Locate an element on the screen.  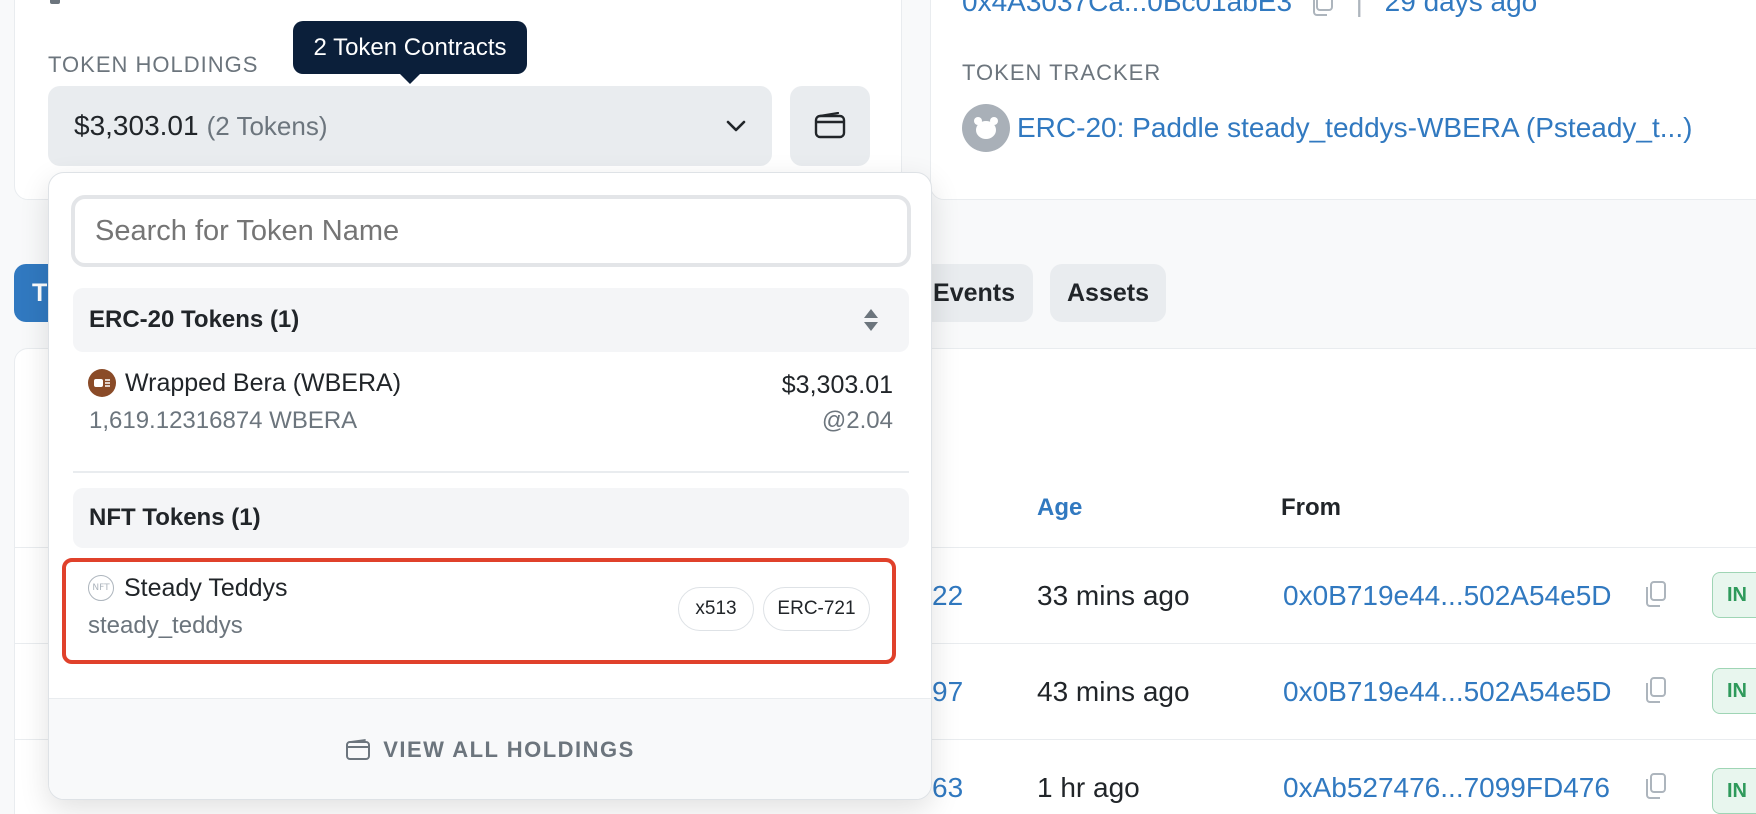
nft-icon: NFT is located at coordinates (101, 588).